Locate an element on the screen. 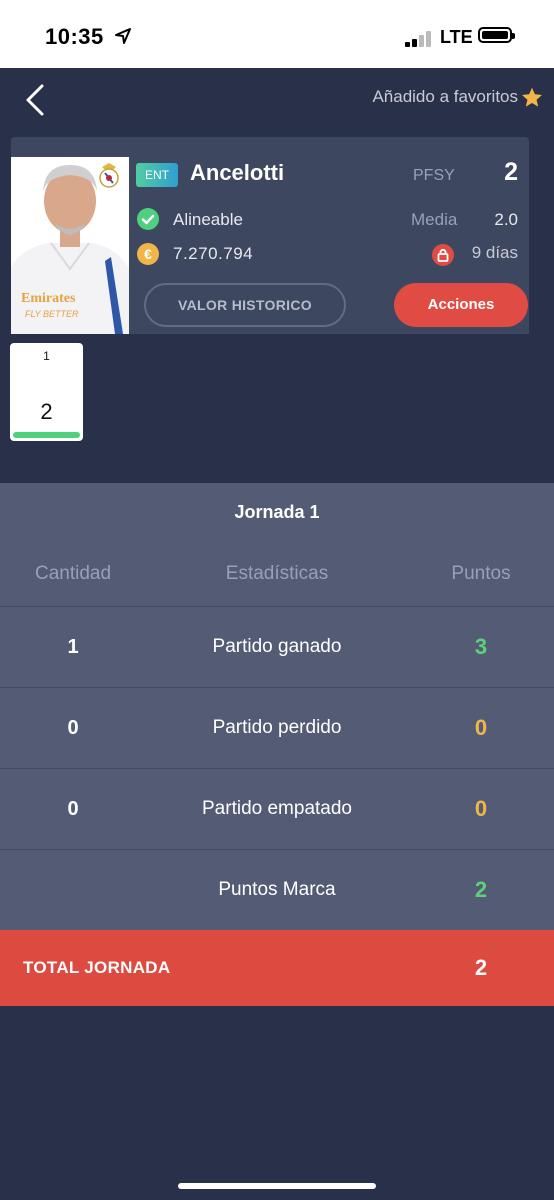 This screenshot has width=554, height=1200. svg-text: FLY BETTER is located at coordinates (52, 314).